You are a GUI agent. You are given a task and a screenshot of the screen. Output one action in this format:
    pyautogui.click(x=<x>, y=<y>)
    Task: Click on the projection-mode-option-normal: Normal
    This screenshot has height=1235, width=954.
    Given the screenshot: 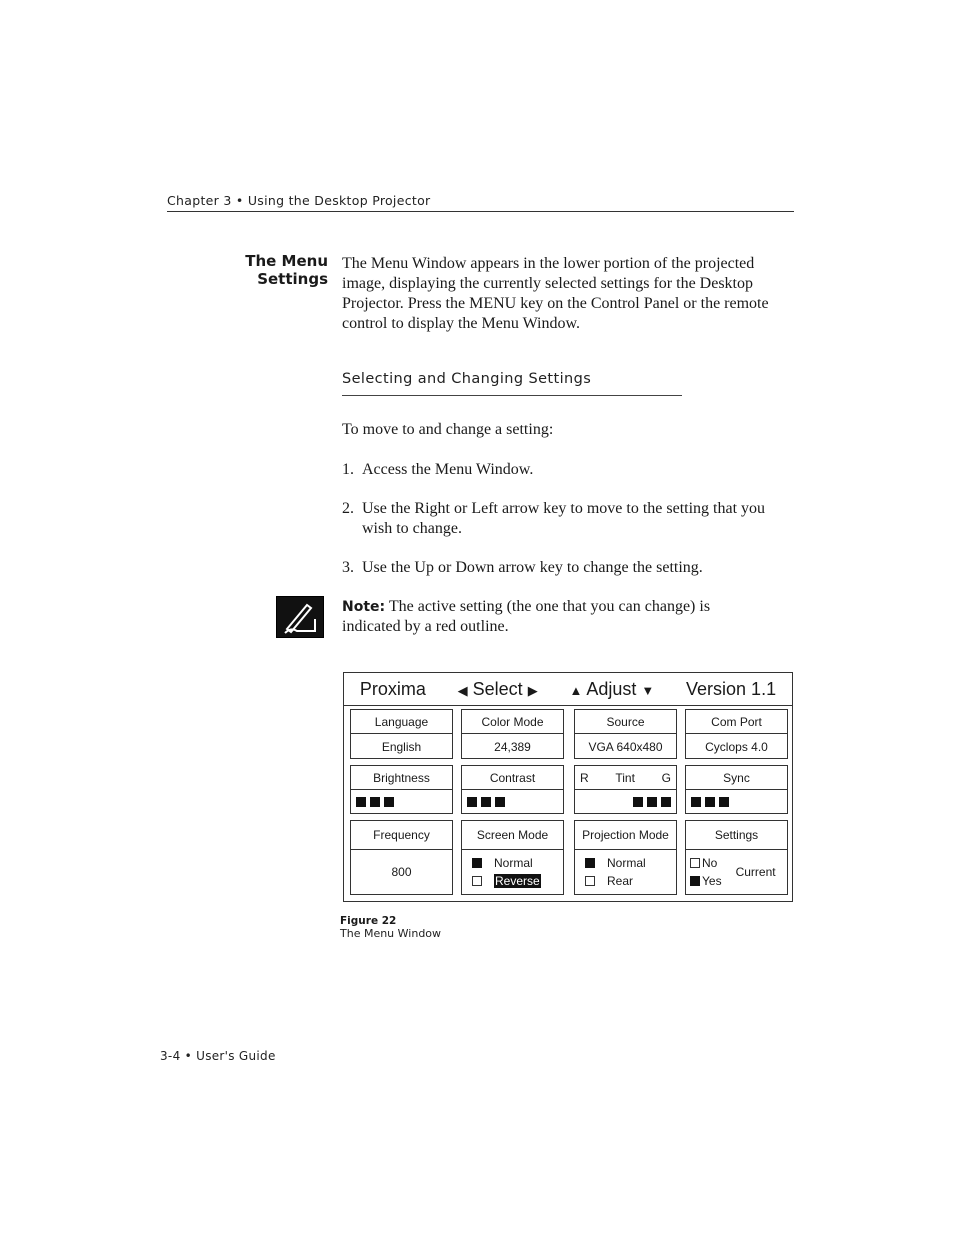 What is the action you would take?
    pyautogui.click(x=625, y=863)
    